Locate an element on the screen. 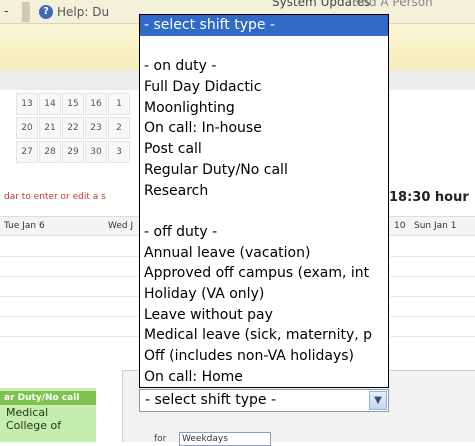 The height and width of the screenshot is (446, 475). day-header-sat: 10 is located at coordinates (400, 226).